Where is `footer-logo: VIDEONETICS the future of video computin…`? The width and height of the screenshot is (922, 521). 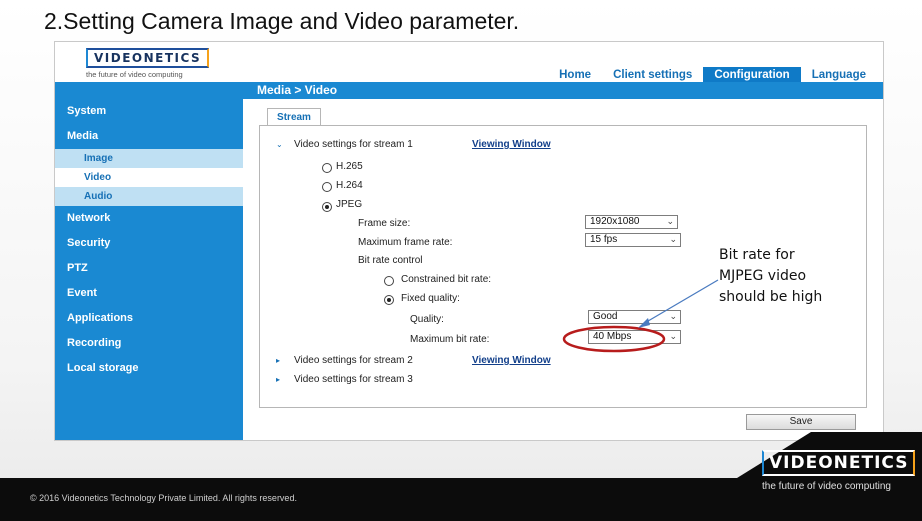 footer-logo: VIDEONETICS the future of video computin… is located at coordinates (839, 471).